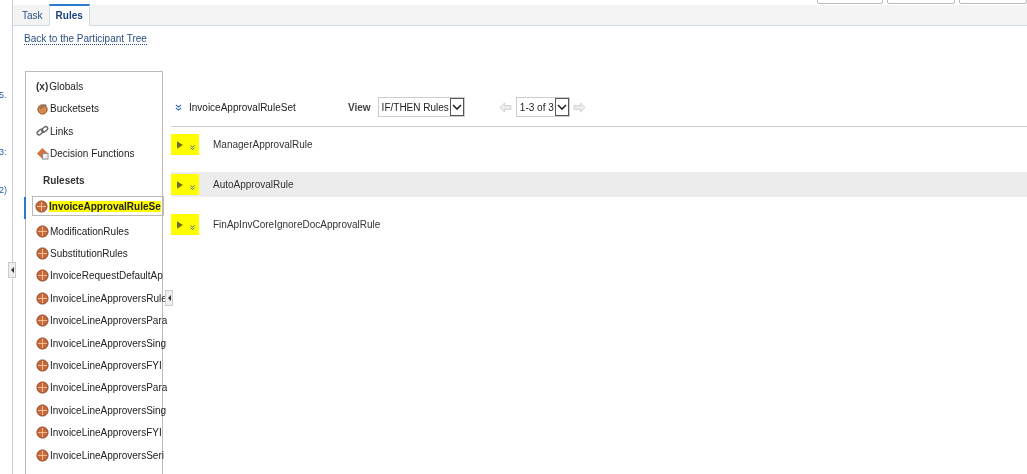 This screenshot has width=1027, height=474. Describe the element at coordinates (243, 107) in the screenshot. I see `ruleset-name: InvoiceApprovalRuleSet` at that location.